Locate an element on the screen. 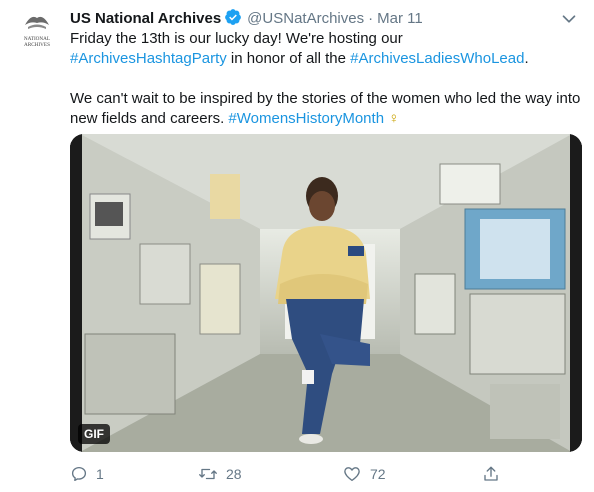  reply-icon is located at coordinates (79, 474).